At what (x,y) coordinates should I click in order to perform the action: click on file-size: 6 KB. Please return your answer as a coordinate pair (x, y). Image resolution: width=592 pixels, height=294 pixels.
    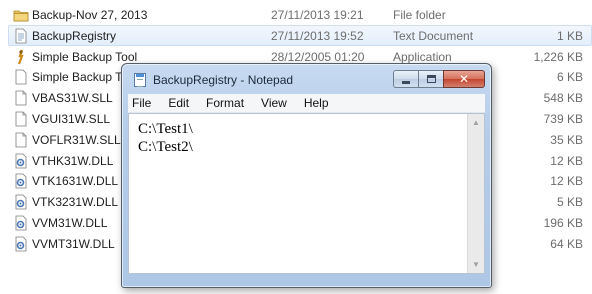
    Looking at the image, I should click on (569, 77).